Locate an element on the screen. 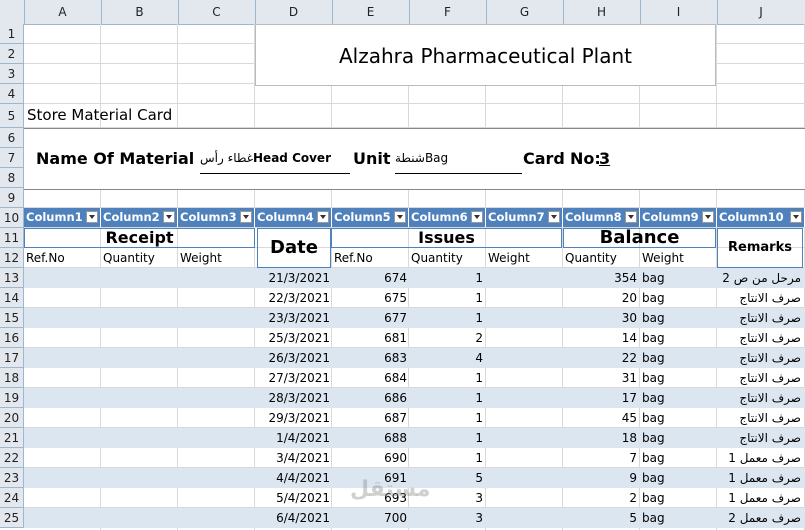 The width and height of the screenshot is (805, 530). row-header-7: 7 is located at coordinates (12, 158).